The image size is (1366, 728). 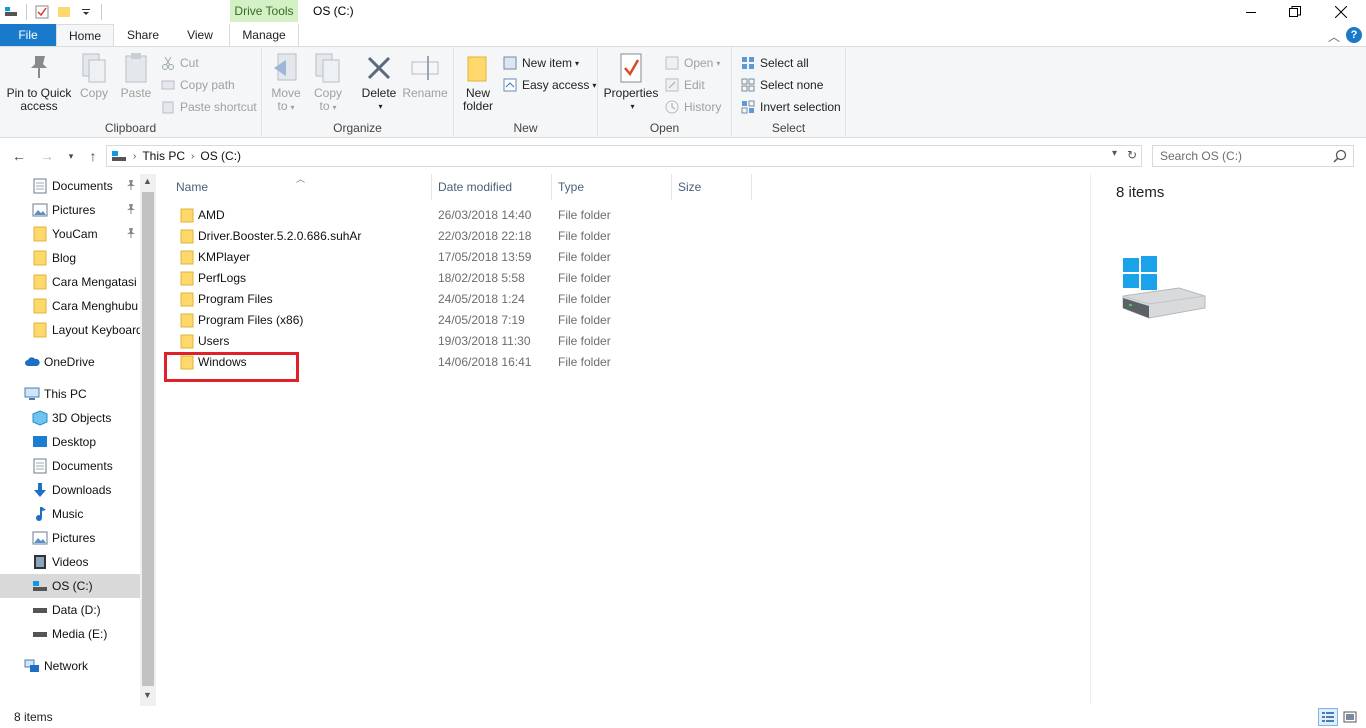 What do you see at coordinates (136, 75) in the screenshot?
I see `paste-button: Paste` at bounding box center [136, 75].